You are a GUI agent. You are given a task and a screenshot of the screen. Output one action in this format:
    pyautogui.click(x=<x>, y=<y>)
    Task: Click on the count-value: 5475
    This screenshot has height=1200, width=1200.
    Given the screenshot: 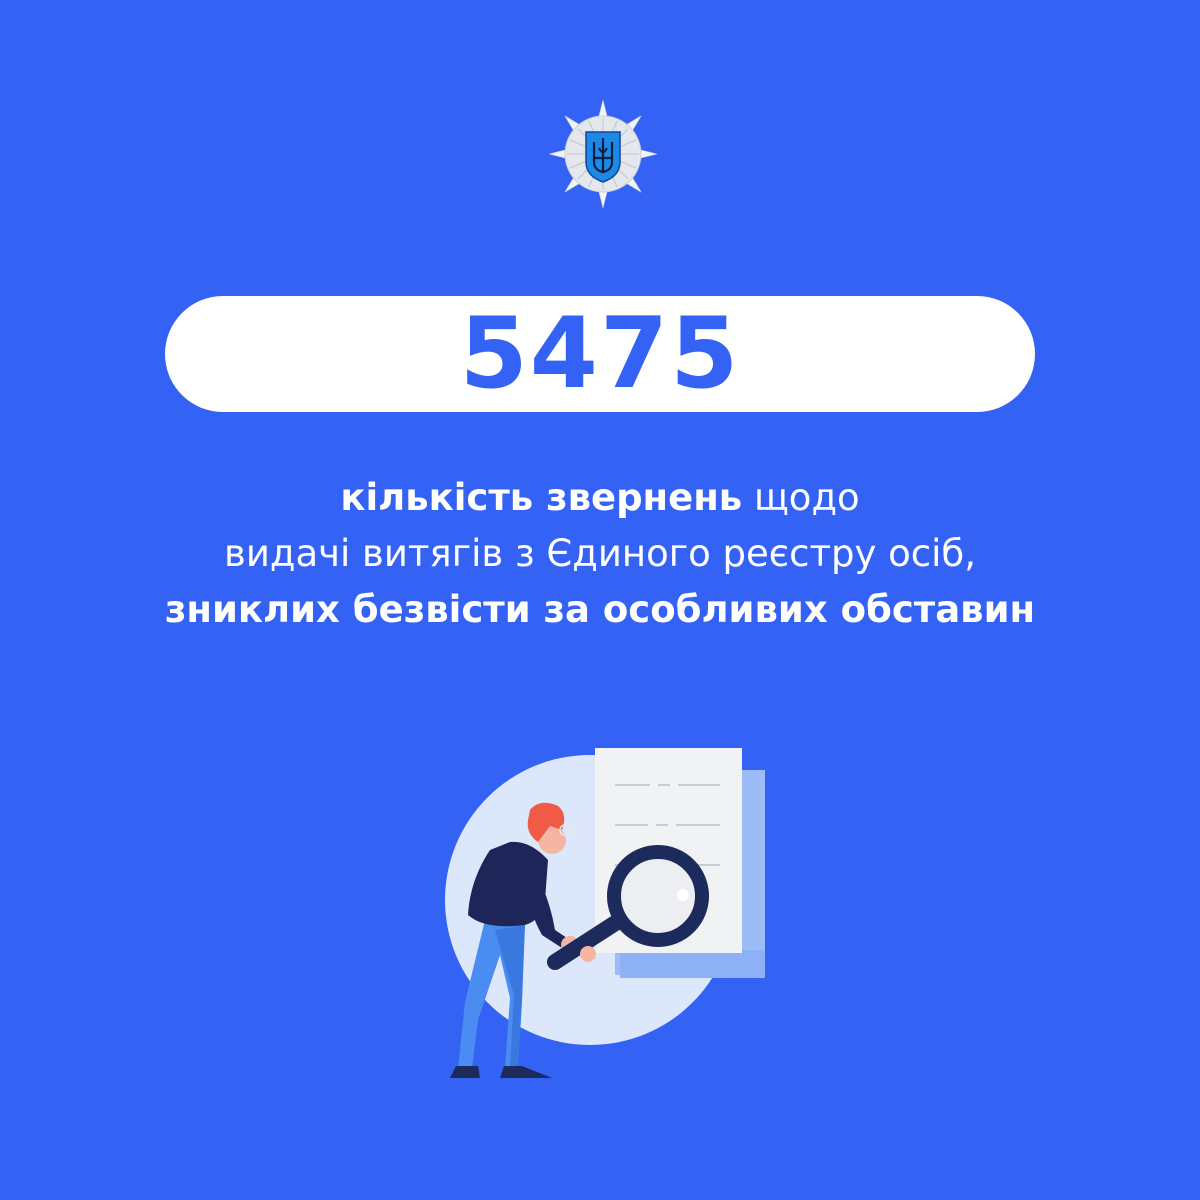 What is the action you would take?
    pyautogui.click(x=600, y=354)
    